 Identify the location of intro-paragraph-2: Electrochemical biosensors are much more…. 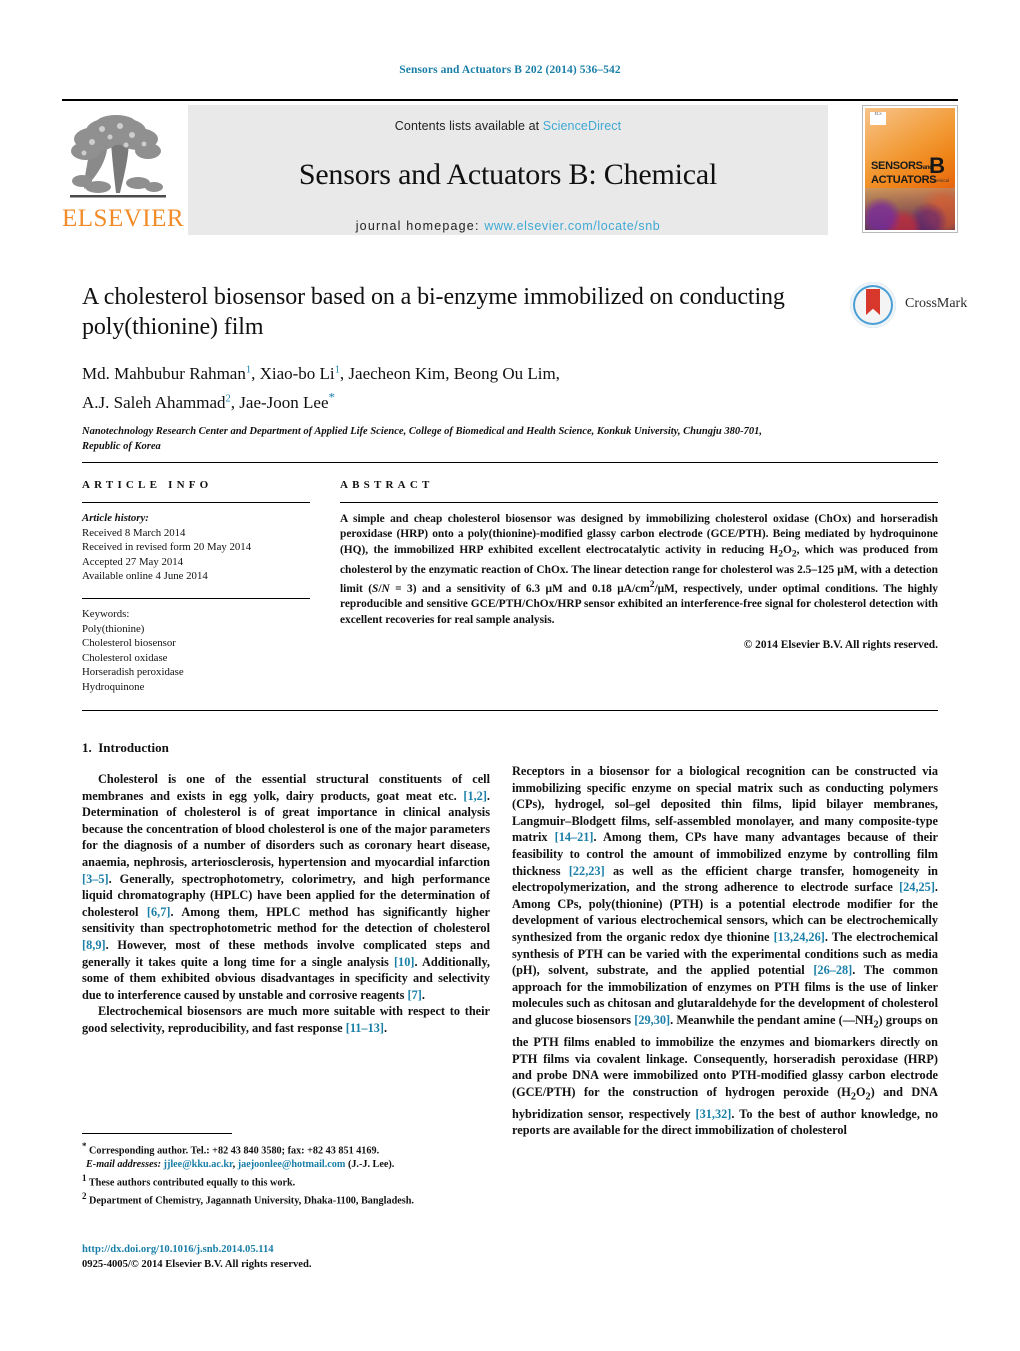
(286, 1019).